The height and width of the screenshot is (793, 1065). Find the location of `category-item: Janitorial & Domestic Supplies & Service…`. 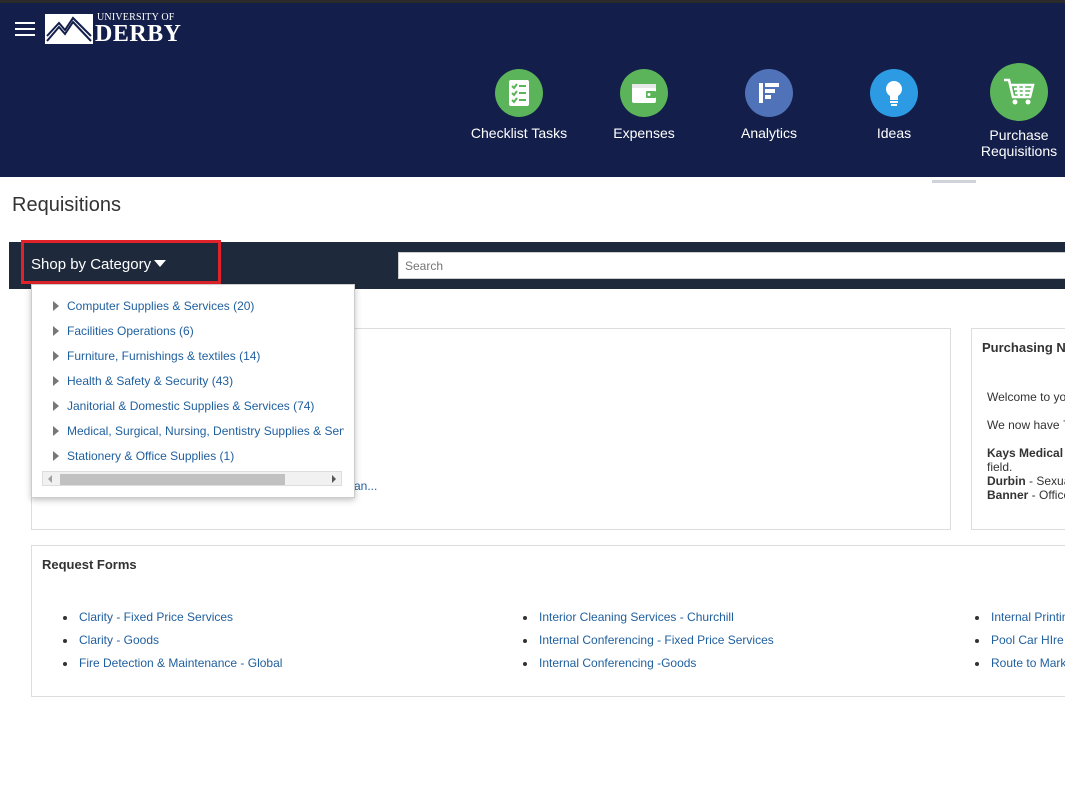

category-item: Janitorial & Domestic Supplies & Service… is located at coordinates (188, 407).